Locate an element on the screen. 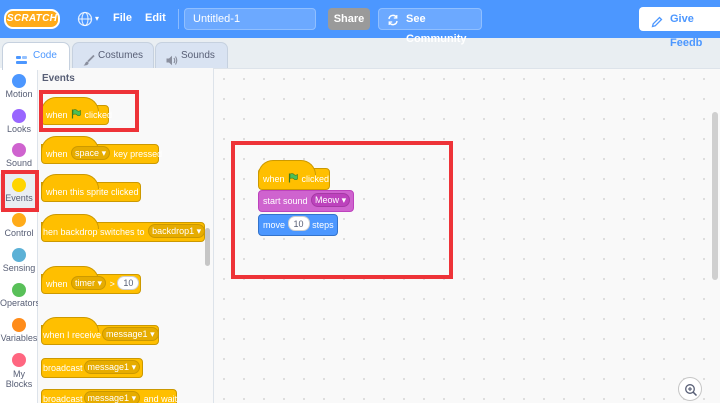 The image size is (720, 403). dropdown-value: backdrop1 is located at coordinates (173, 231).